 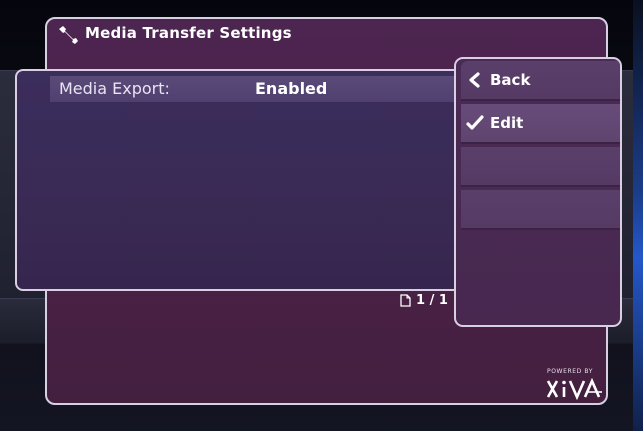 I want to click on setting-value: Enabled, so click(x=291, y=88).